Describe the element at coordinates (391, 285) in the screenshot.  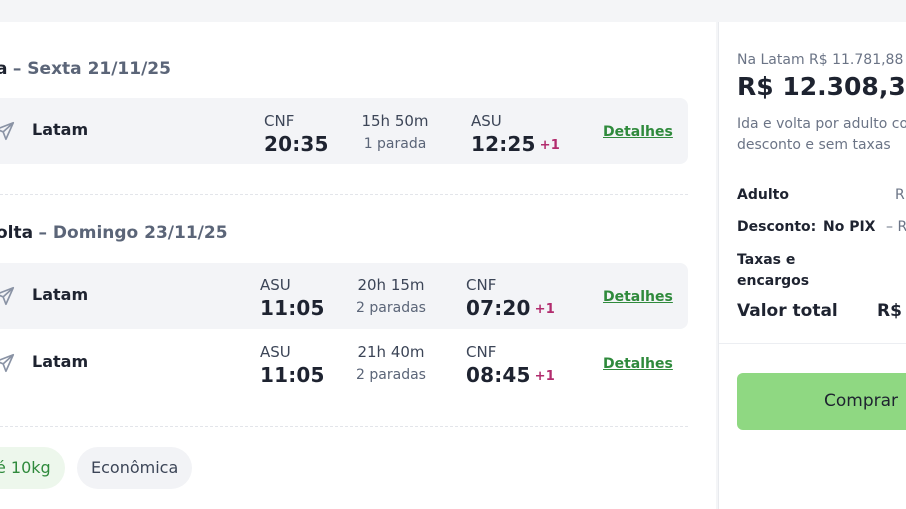
I see `flight-duration: 20h 15m` at that location.